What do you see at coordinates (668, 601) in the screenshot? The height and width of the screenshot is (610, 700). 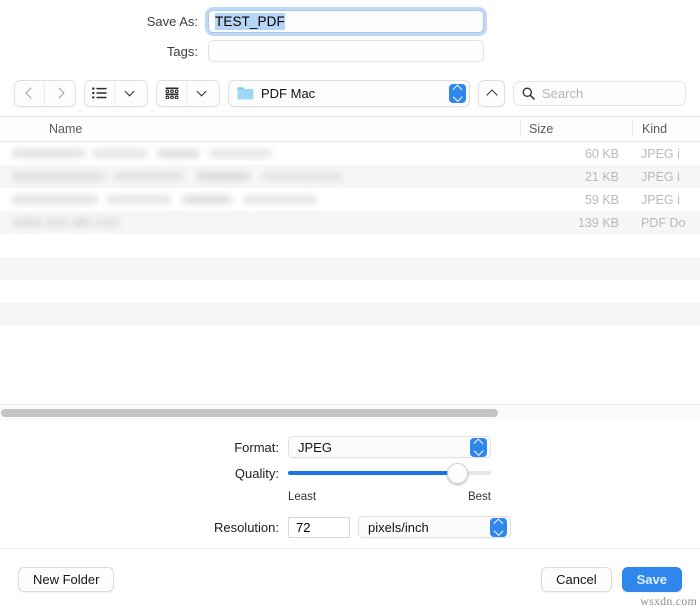 I see `site-watermark: wsxdn.com` at bounding box center [668, 601].